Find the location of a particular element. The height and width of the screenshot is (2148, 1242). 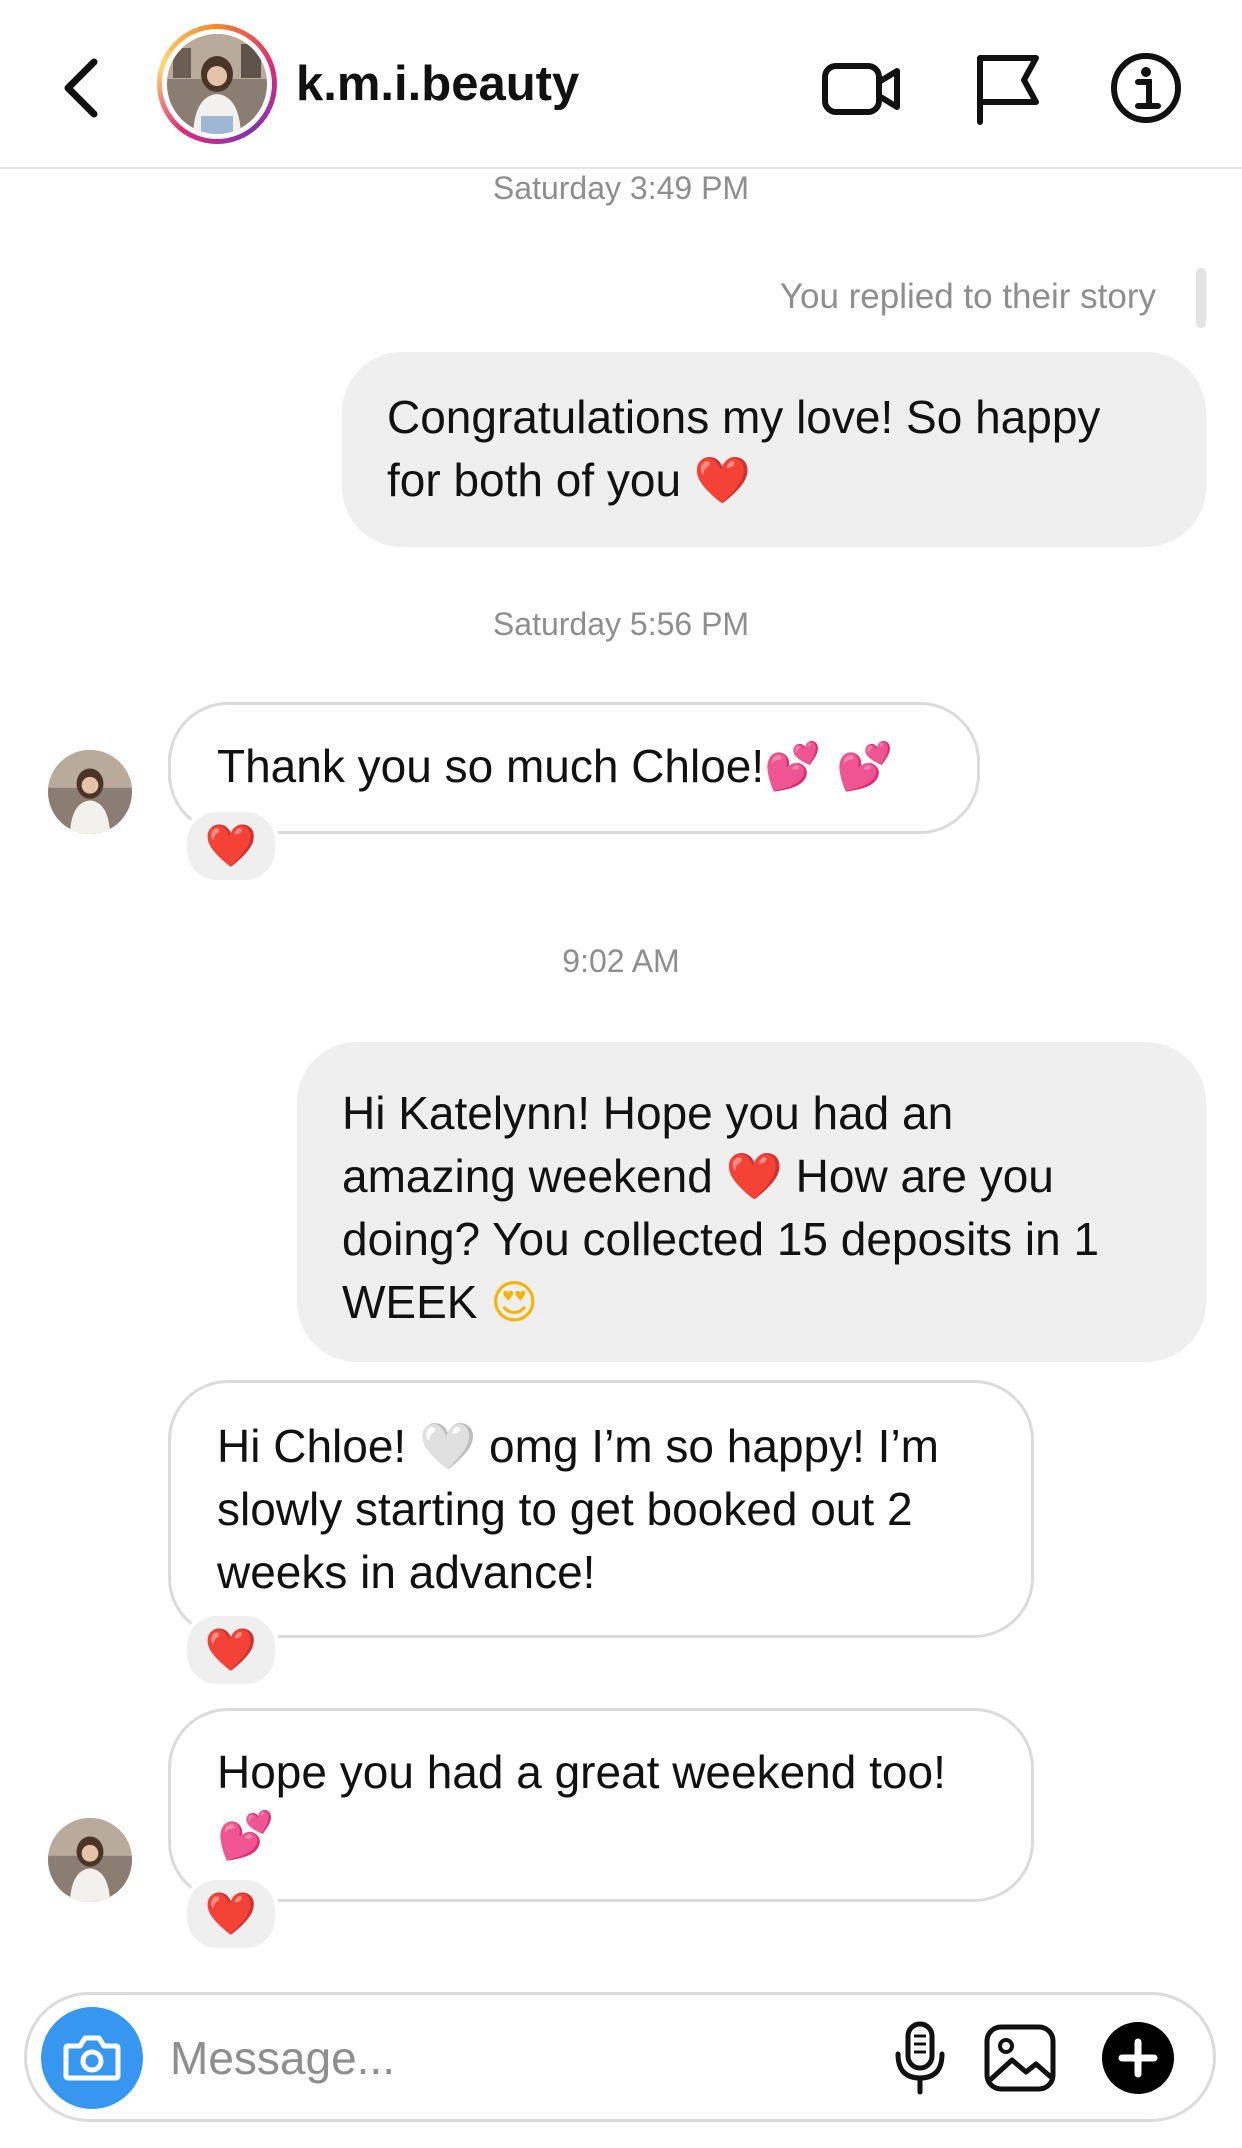

timestamp: 9:02 AM is located at coordinates (621, 961).